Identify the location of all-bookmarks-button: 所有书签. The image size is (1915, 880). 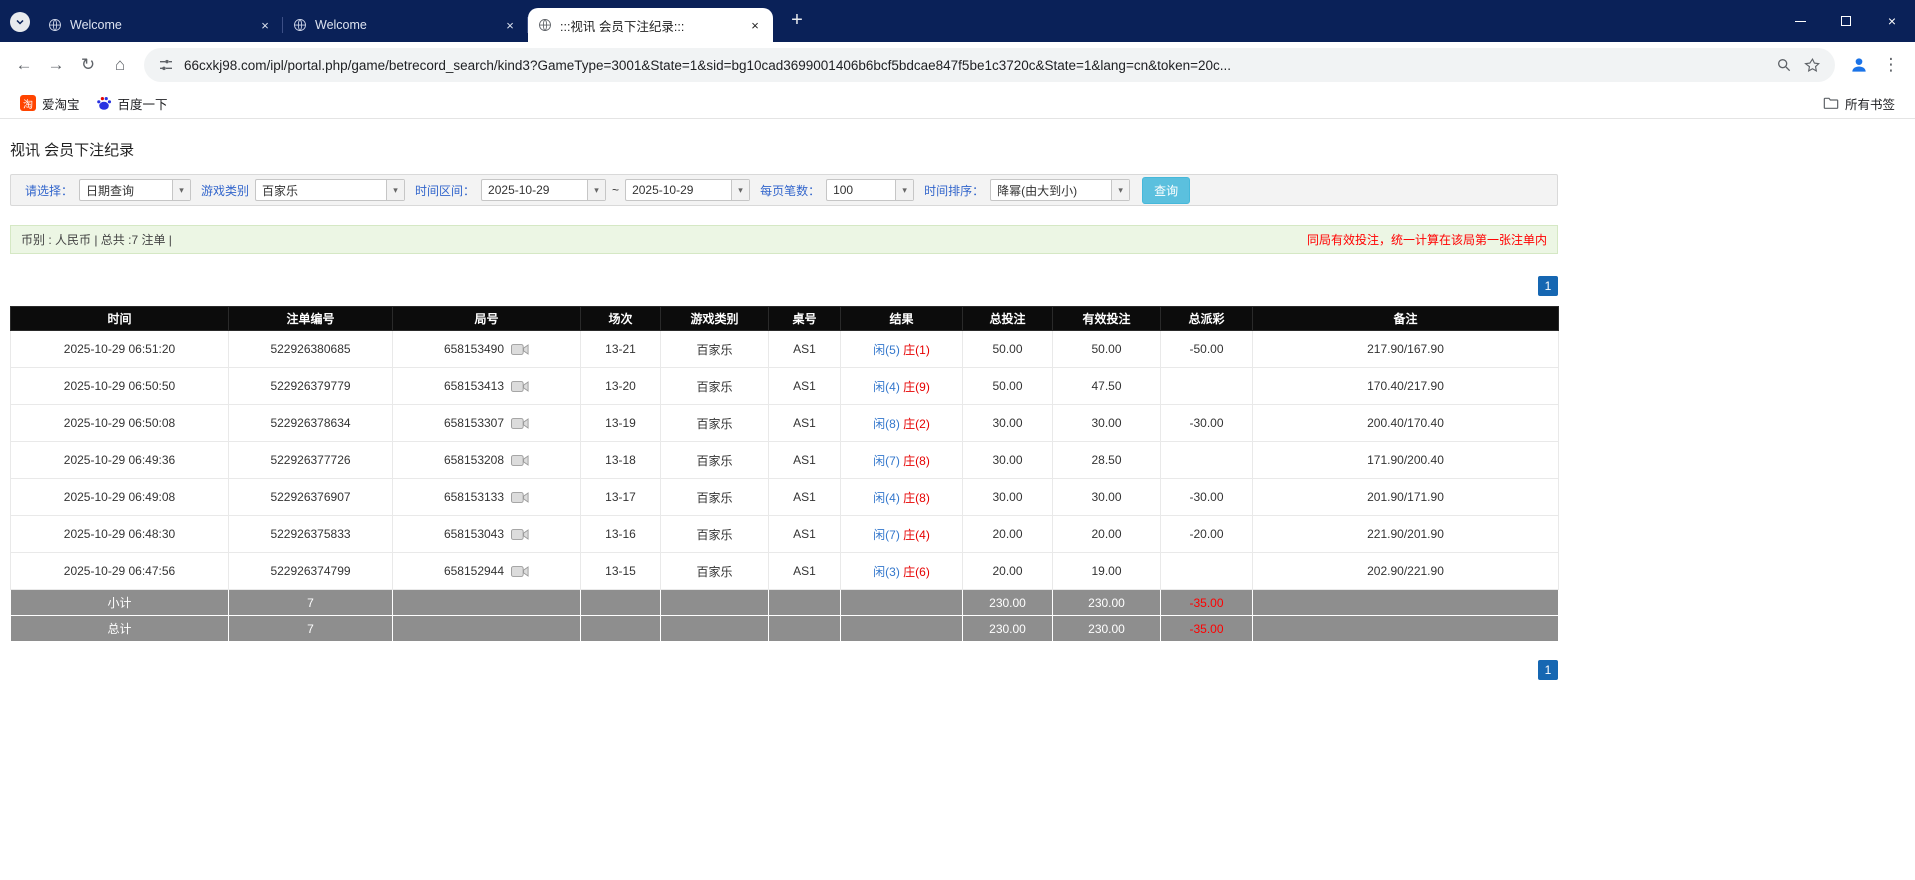
(1859, 103).